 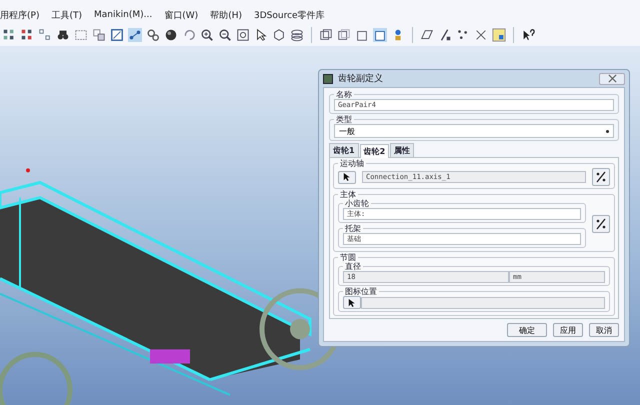 What do you see at coordinates (474, 131) in the screenshot?
I see `dropdown: 一般` at bounding box center [474, 131].